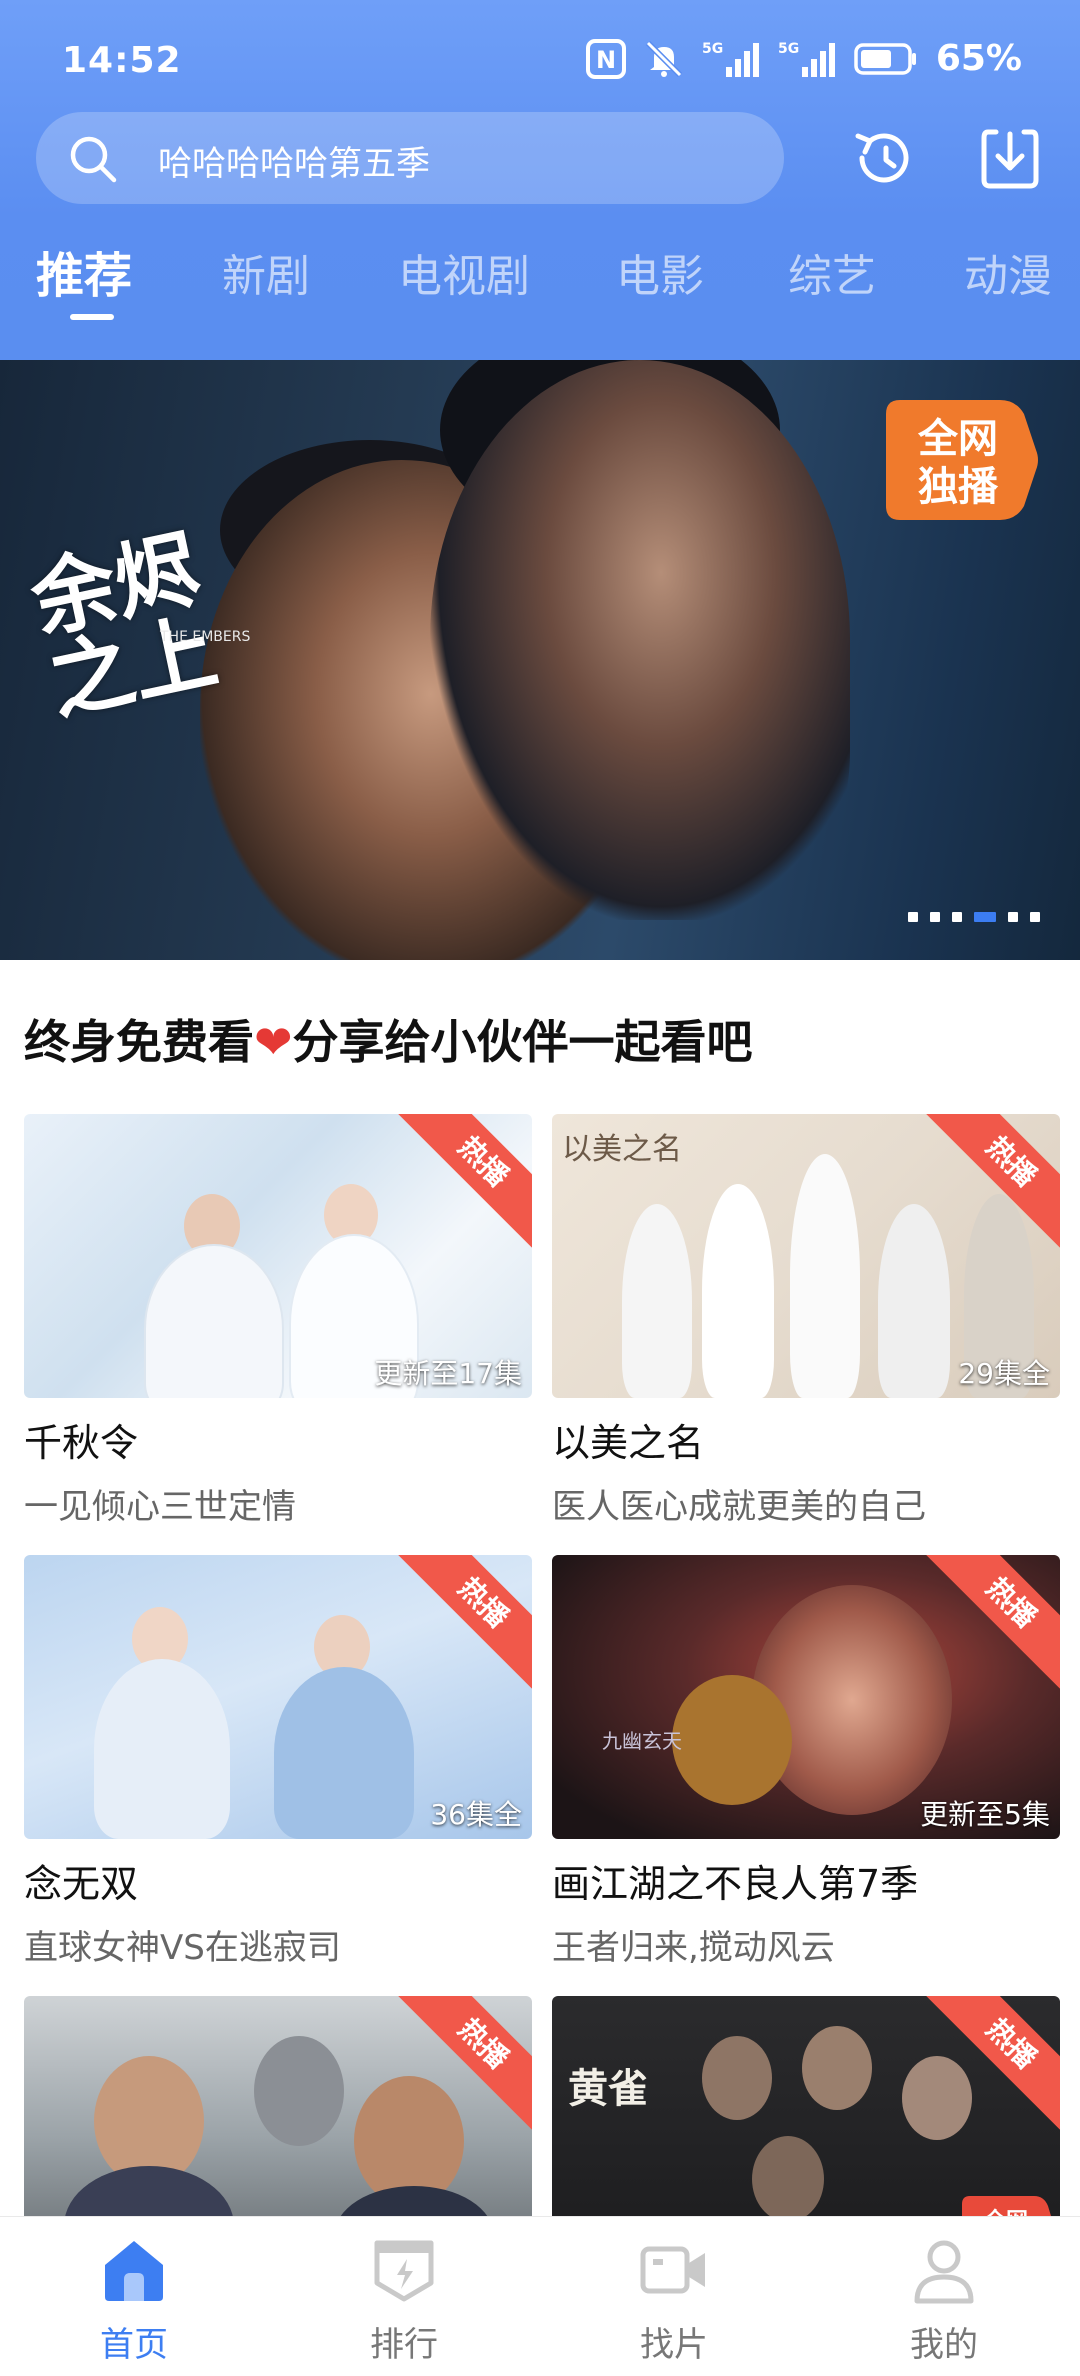 The width and height of the screenshot is (1080, 2376). I want to click on nav-home-label: 首页, so click(134, 2345).